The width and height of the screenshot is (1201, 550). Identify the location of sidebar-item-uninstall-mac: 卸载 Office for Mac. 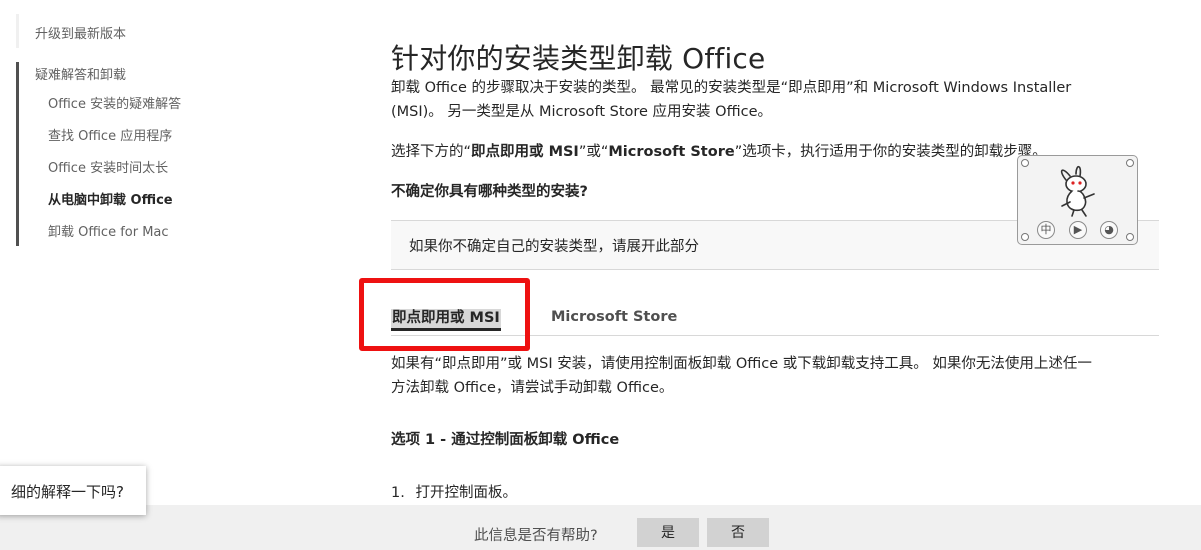
(108, 230).